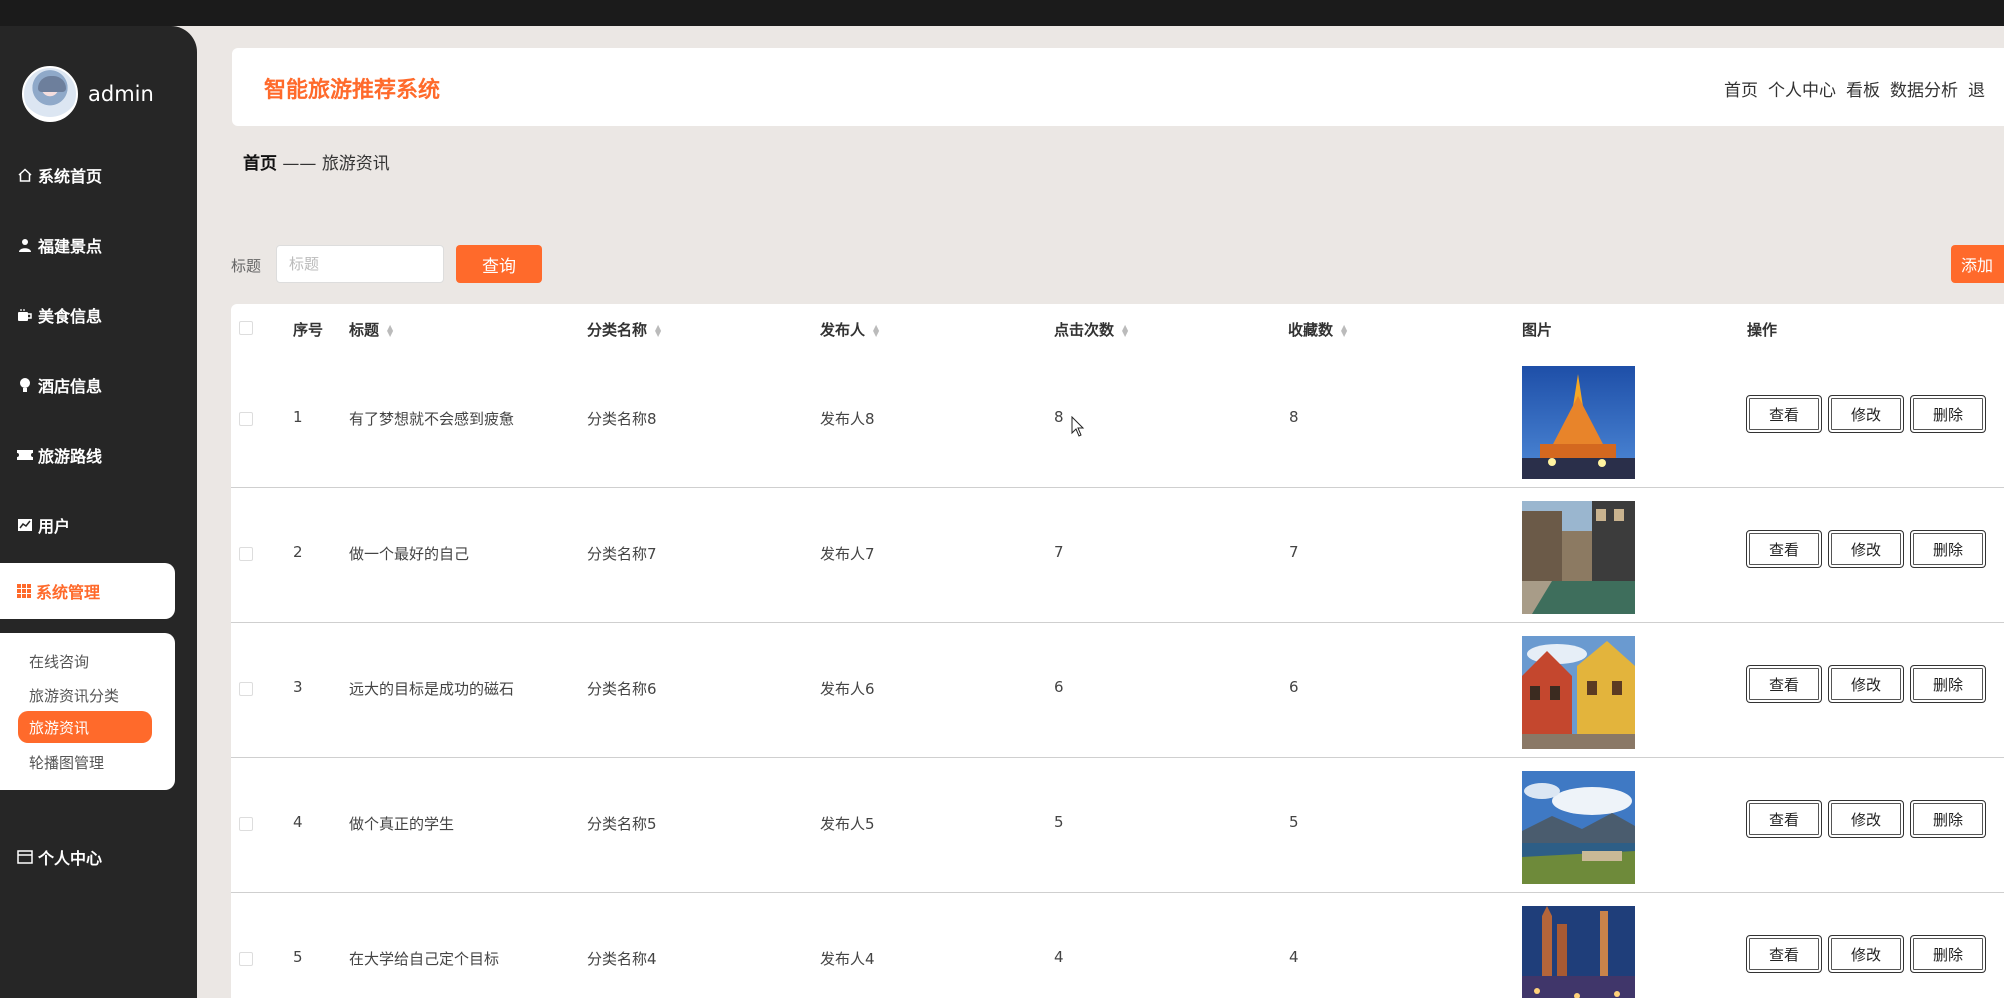  I want to click on sidebar-item-scenic: 福建景点, so click(59, 245).